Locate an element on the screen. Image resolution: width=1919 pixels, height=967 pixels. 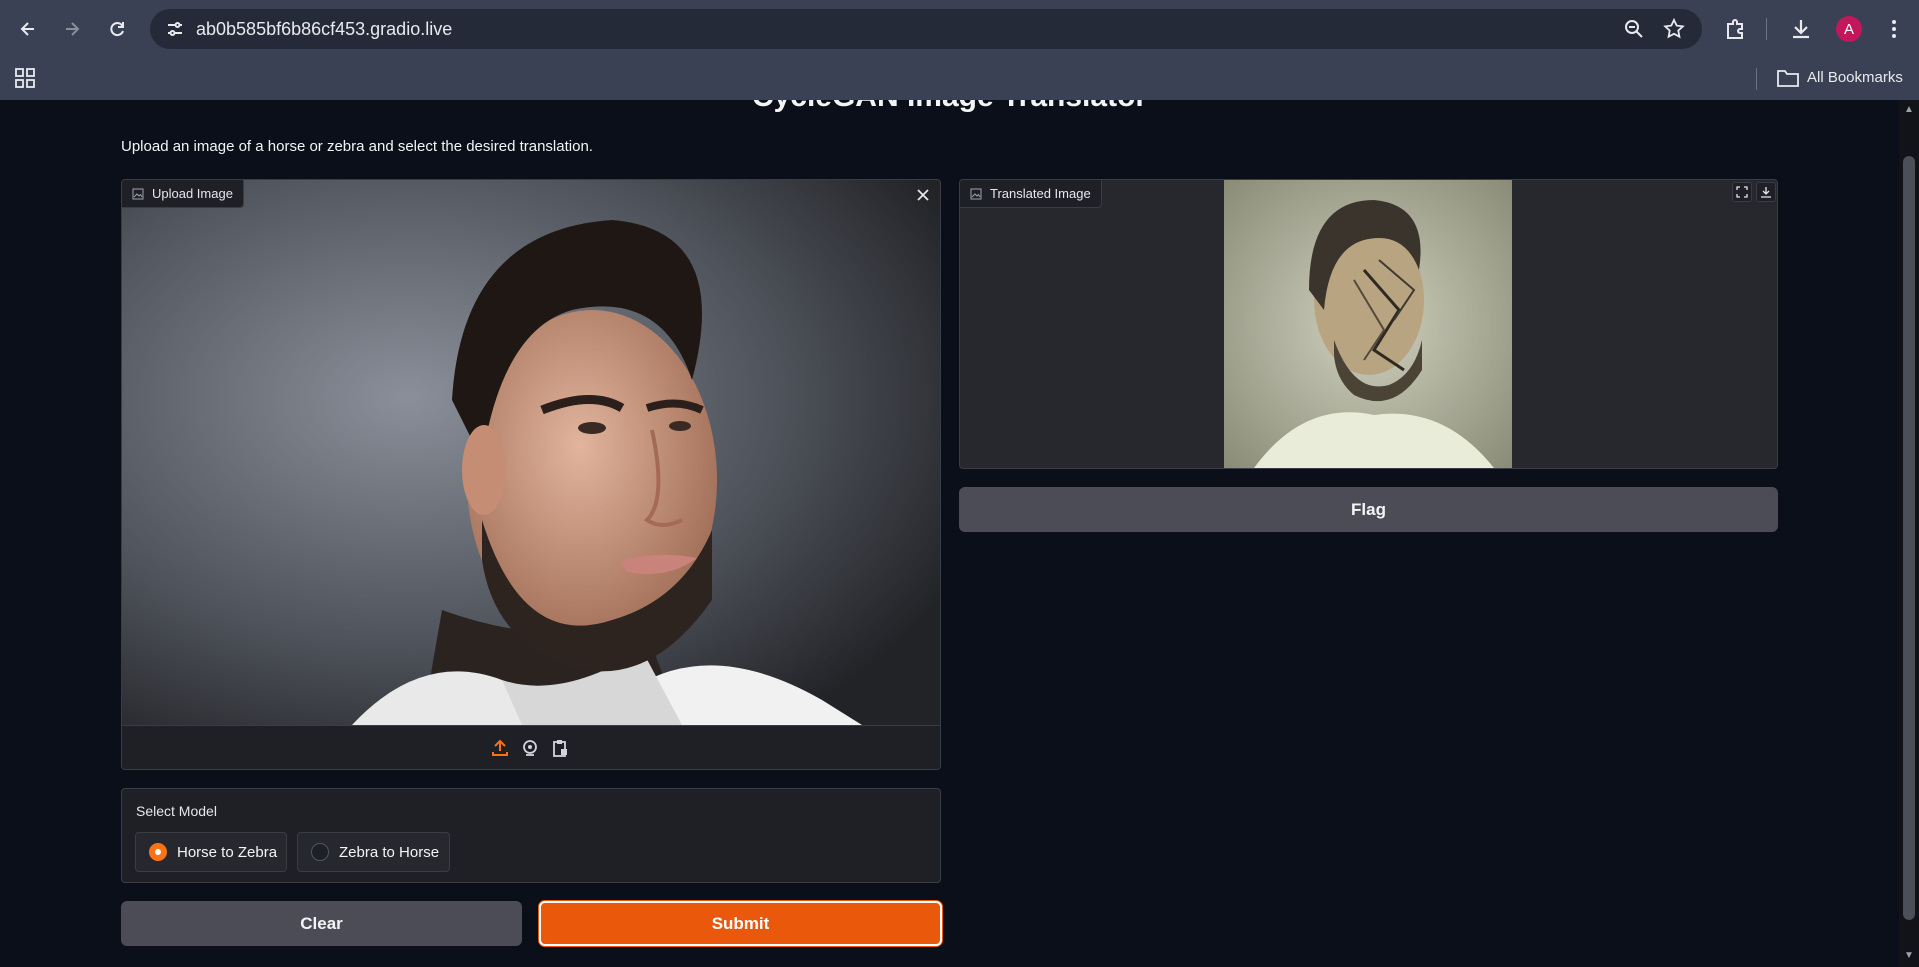
apps-icon is located at coordinates (25, 78).